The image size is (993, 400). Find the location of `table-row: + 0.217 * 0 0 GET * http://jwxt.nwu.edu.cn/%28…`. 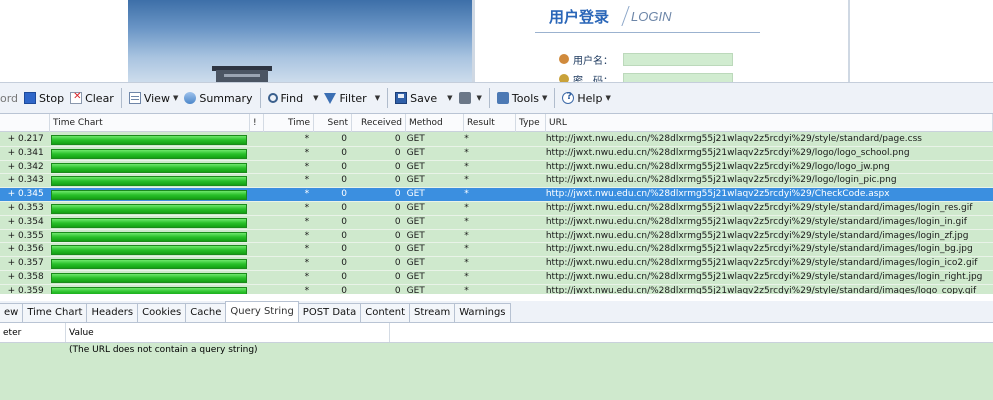

table-row: + 0.217 * 0 0 GET * http://jwxt.nwu.edu.cn/%28… is located at coordinates (496, 140).